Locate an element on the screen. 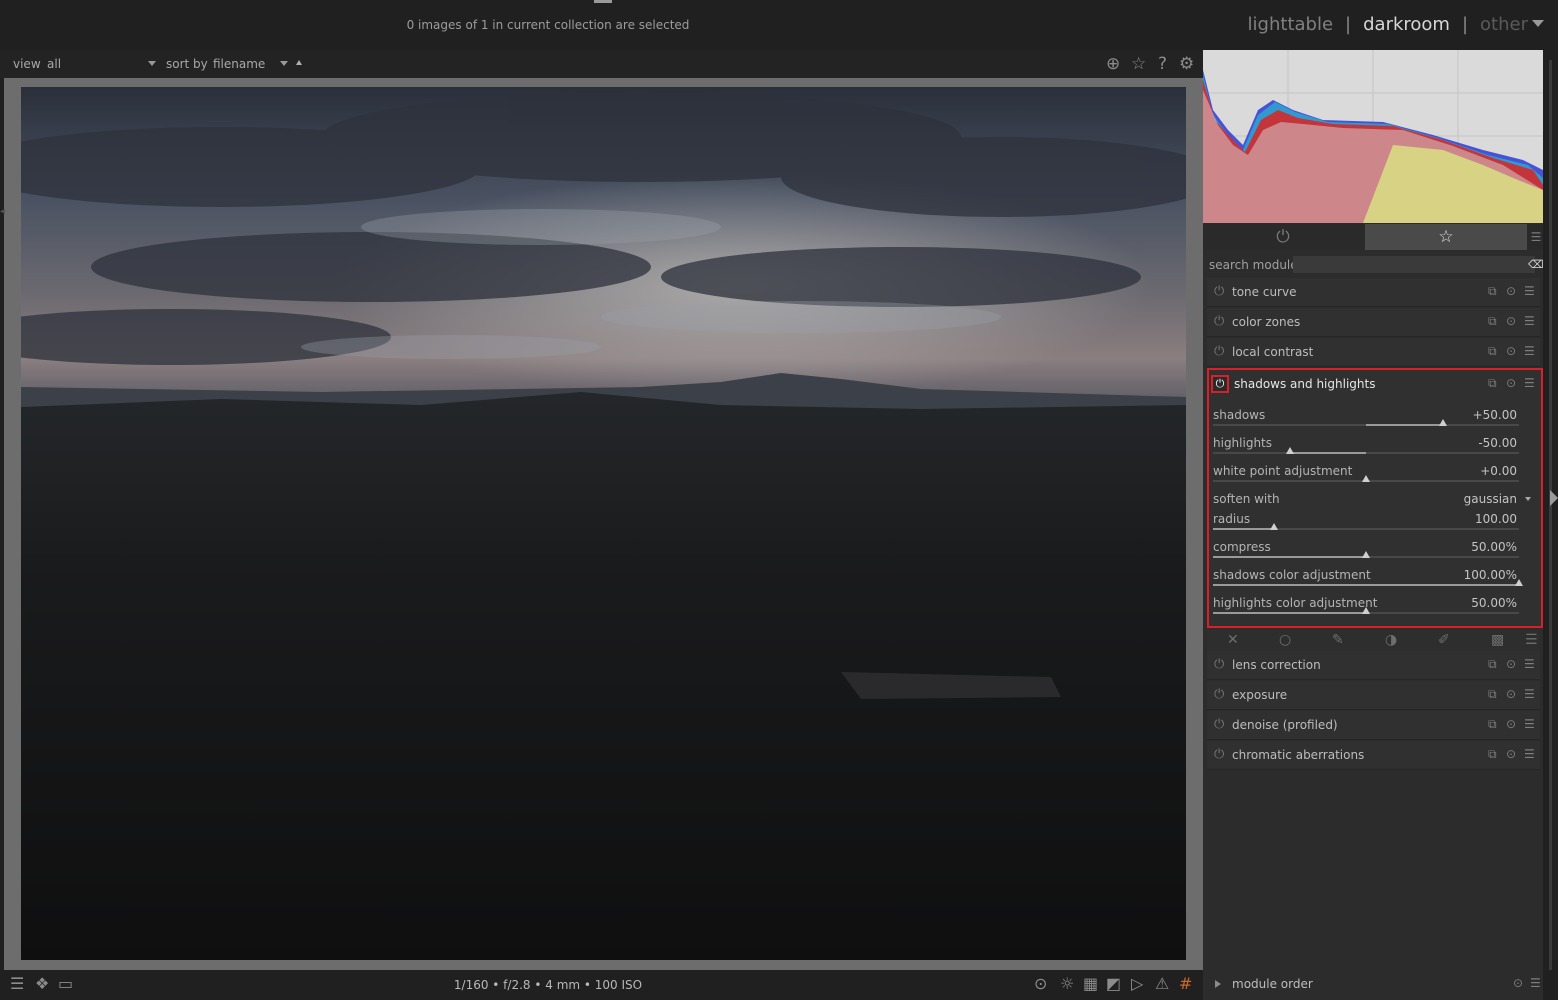 The image size is (1558, 1000). view-other-link: other is located at coordinates (1504, 24).